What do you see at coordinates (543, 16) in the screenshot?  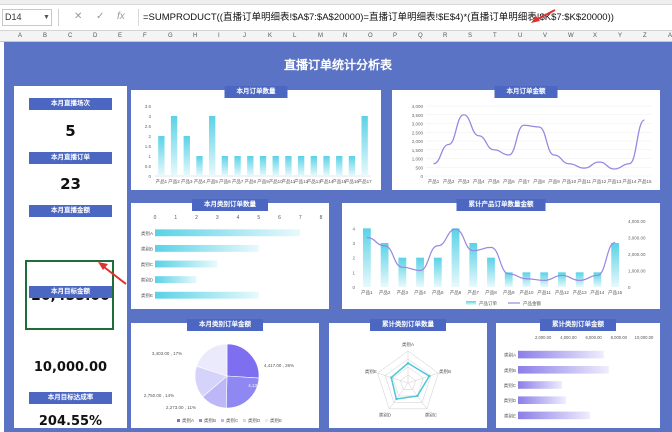 I see `annotation-arrow-formula` at bounding box center [543, 16].